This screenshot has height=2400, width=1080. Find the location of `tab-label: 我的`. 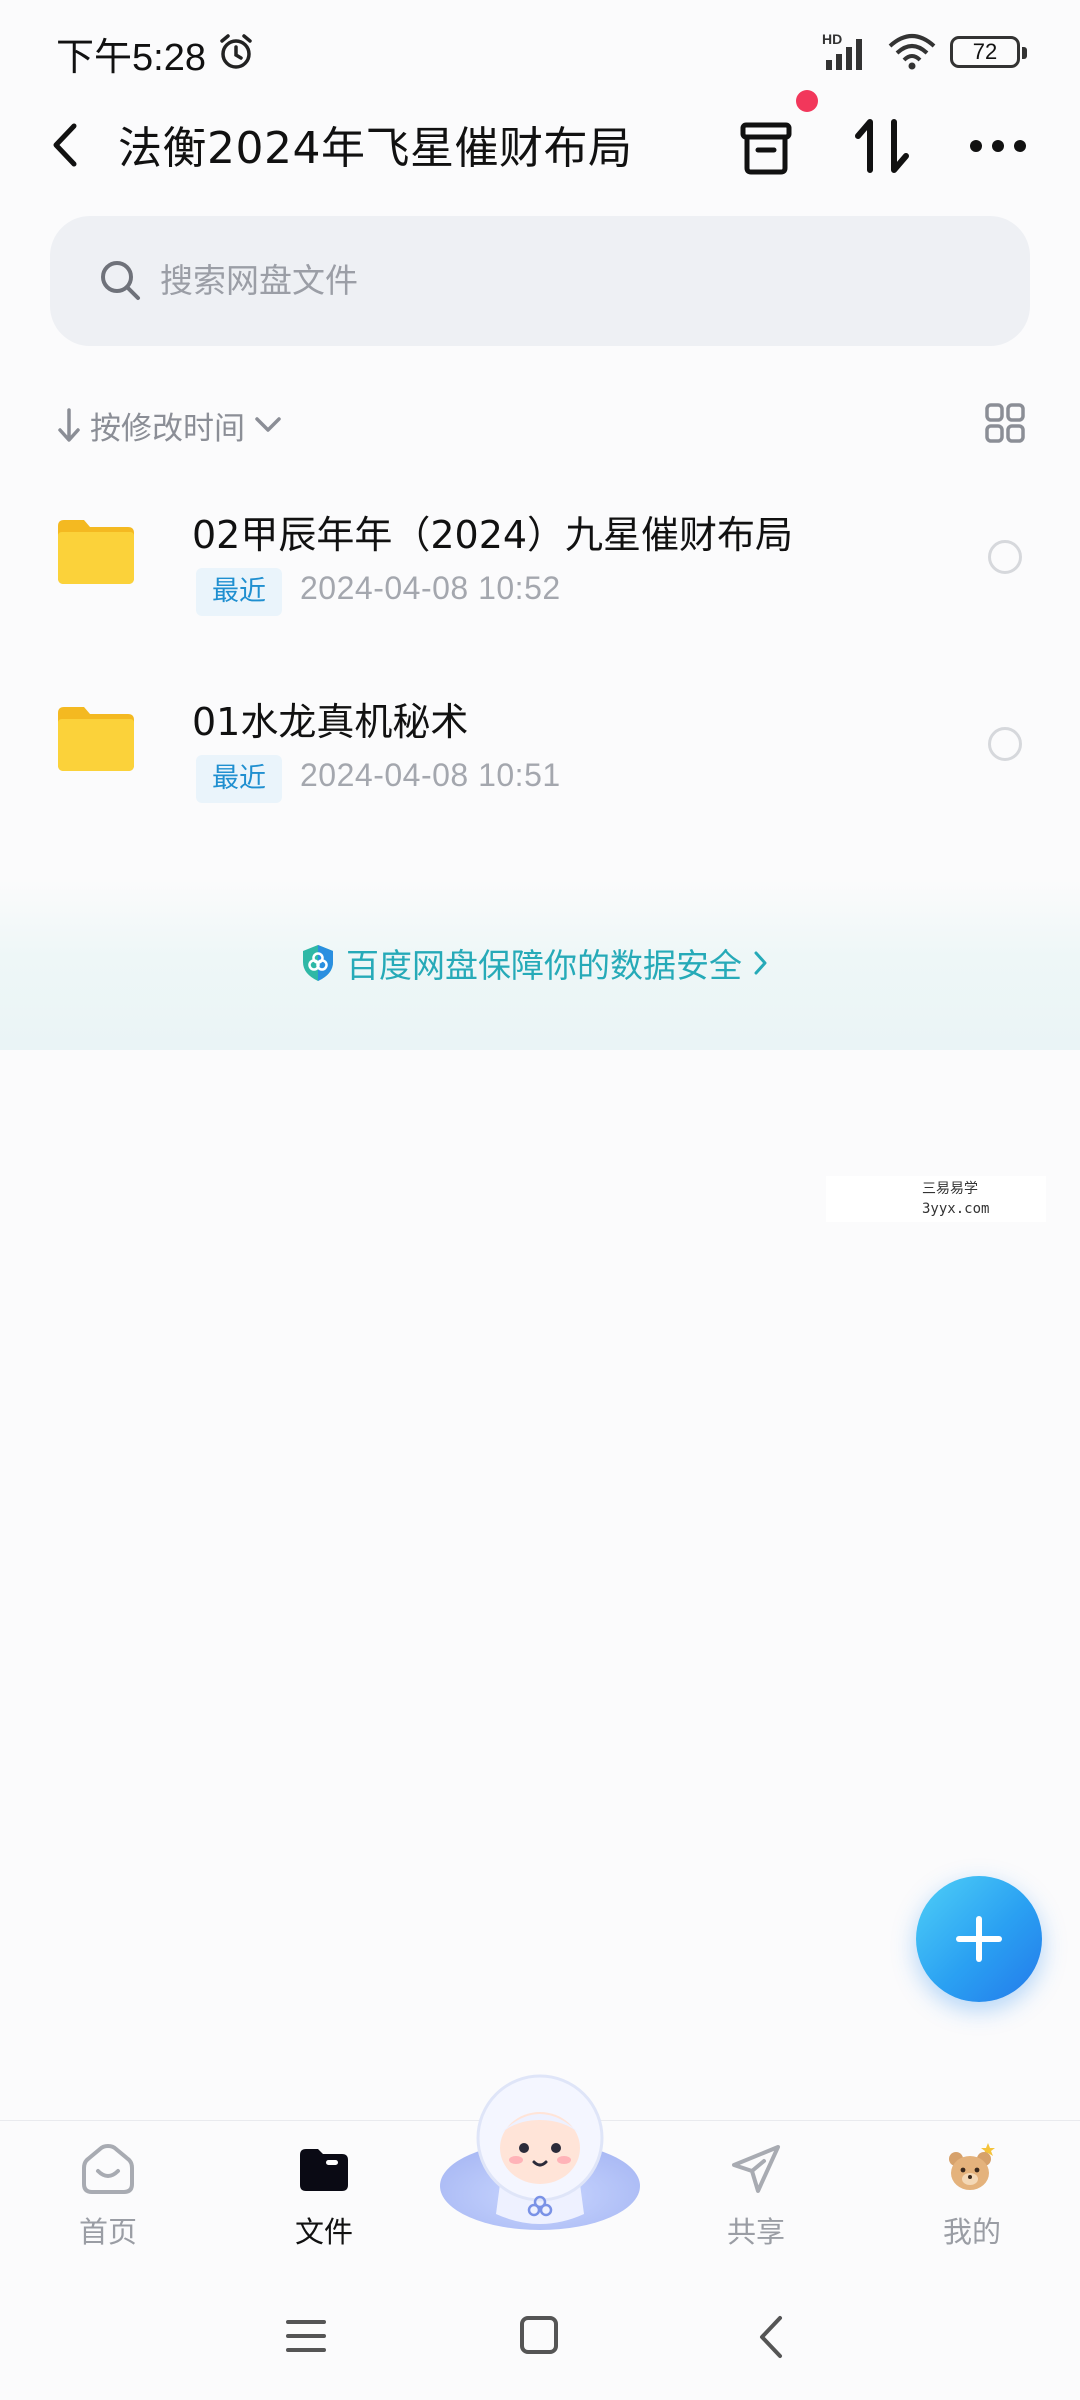

tab-label: 我的 is located at coordinates (971, 2232).